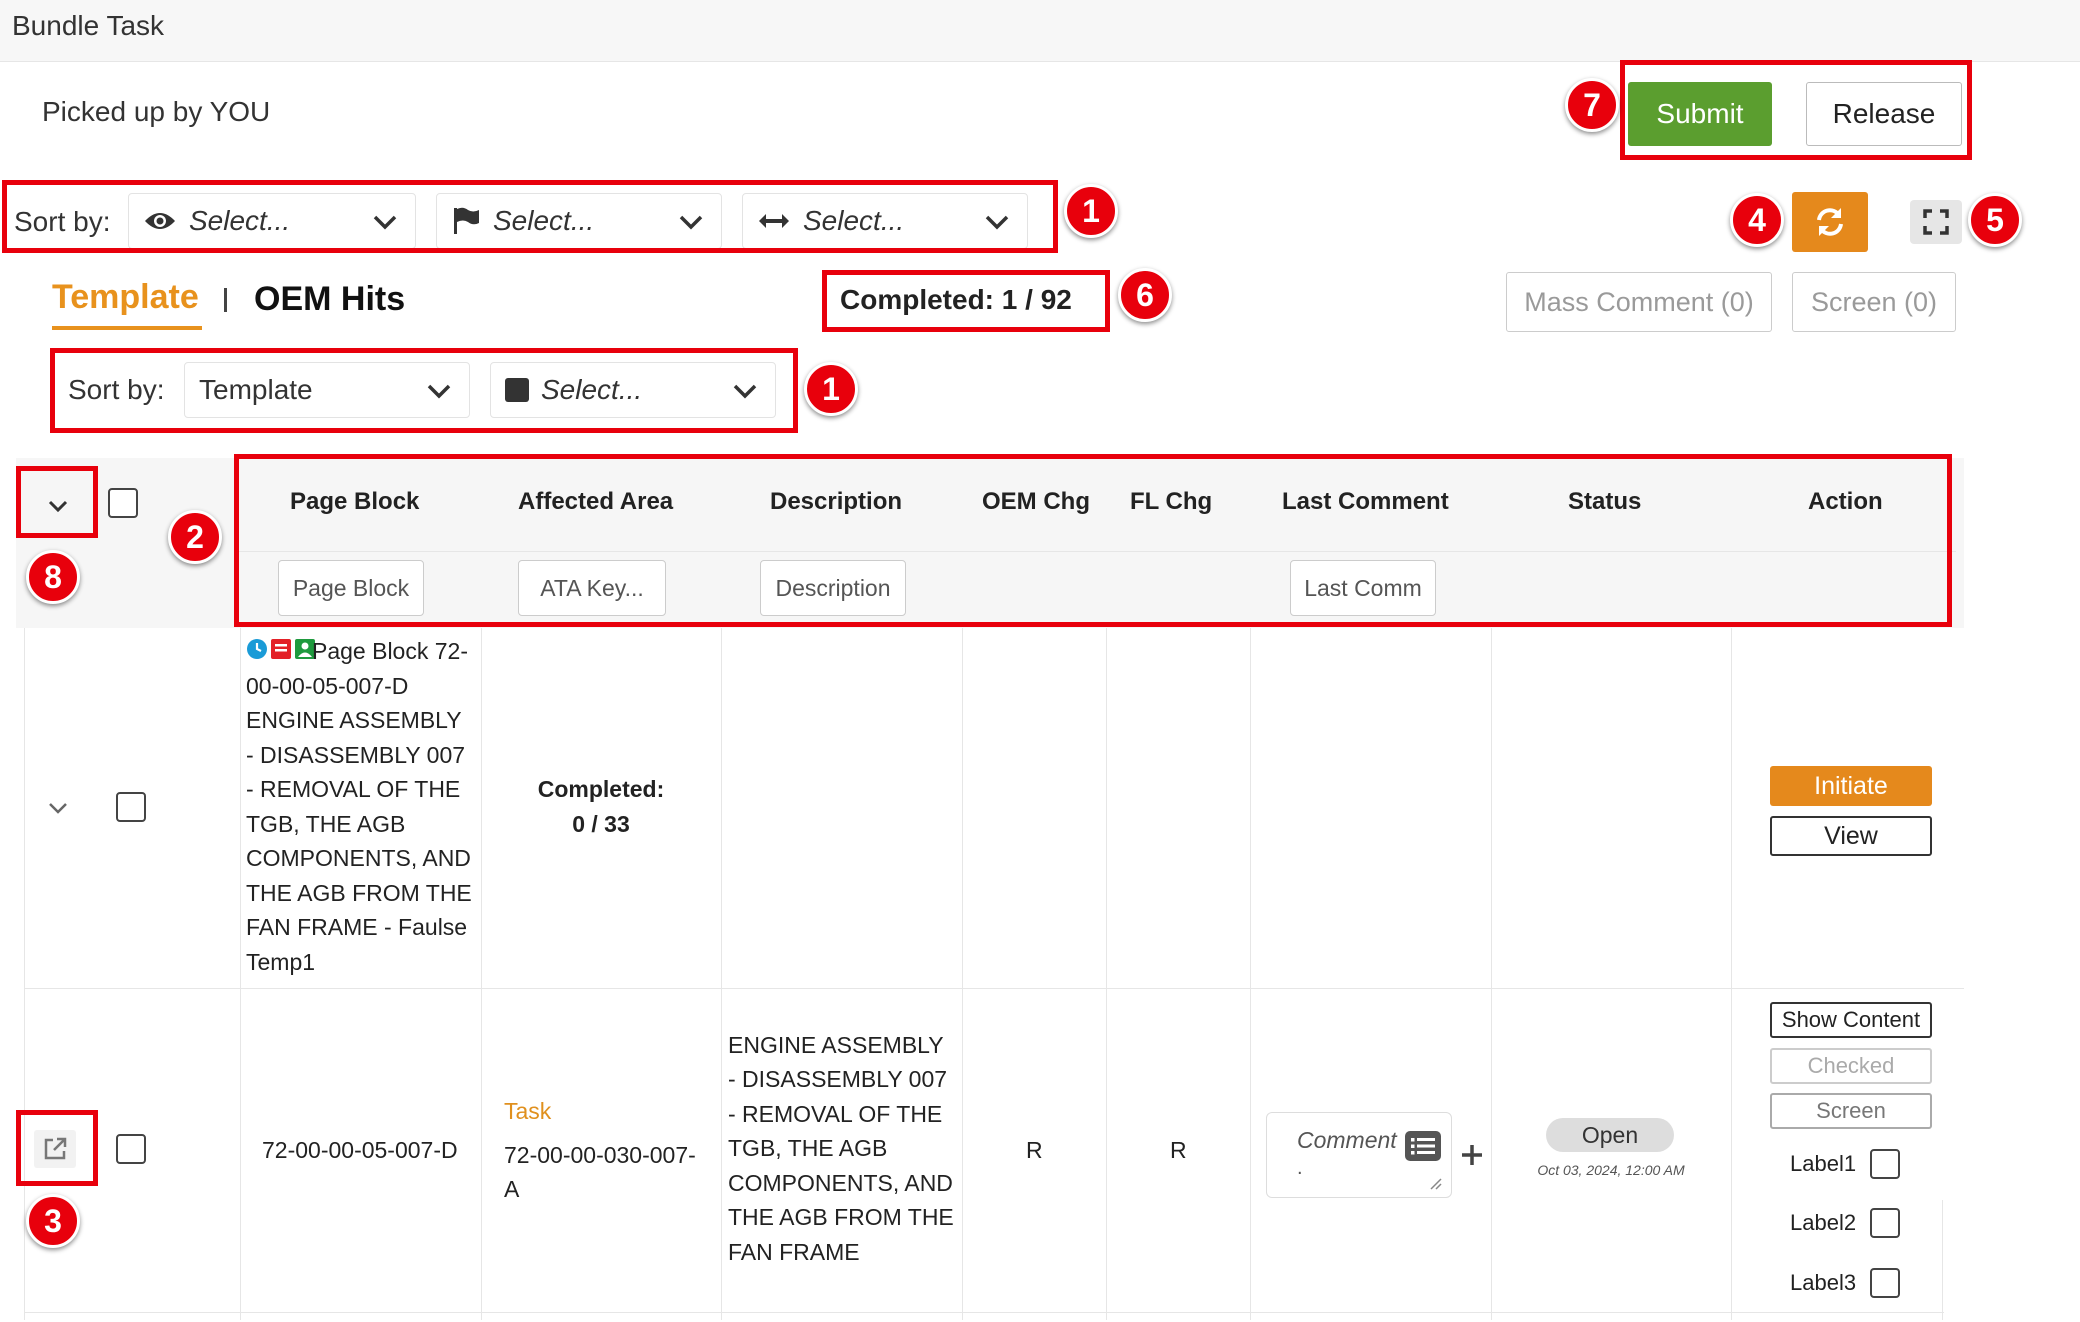  What do you see at coordinates (24, 974) in the screenshot?
I see `table-border-left` at bounding box center [24, 974].